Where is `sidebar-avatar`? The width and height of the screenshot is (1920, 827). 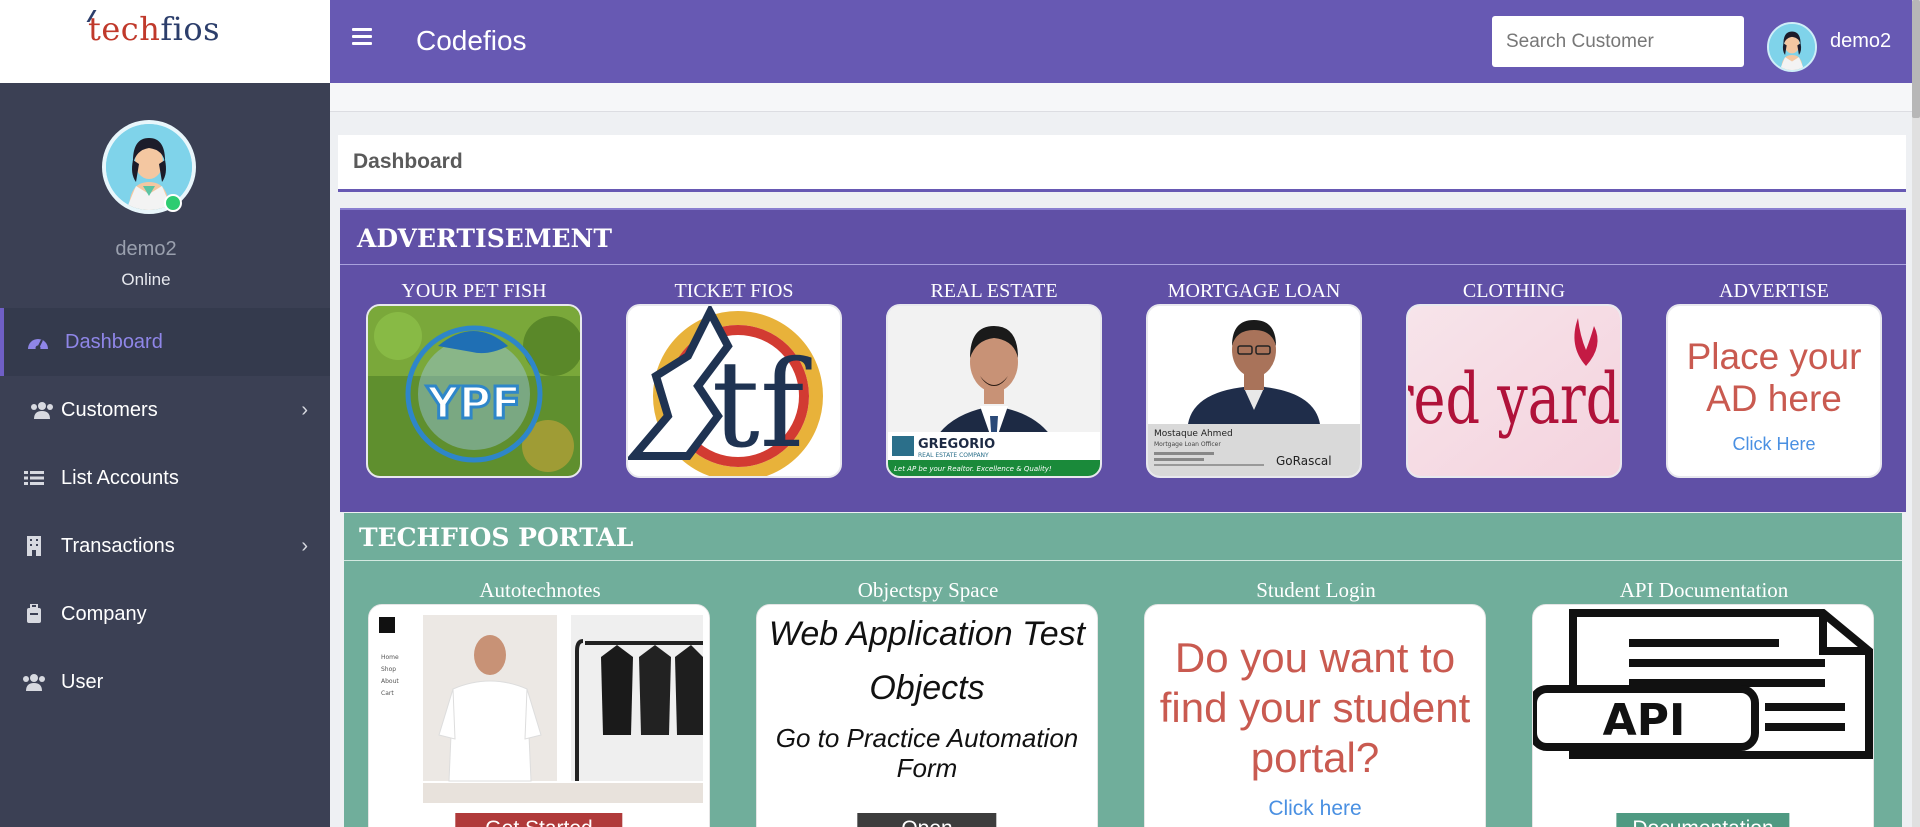
sidebar-avatar is located at coordinates (149, 167).